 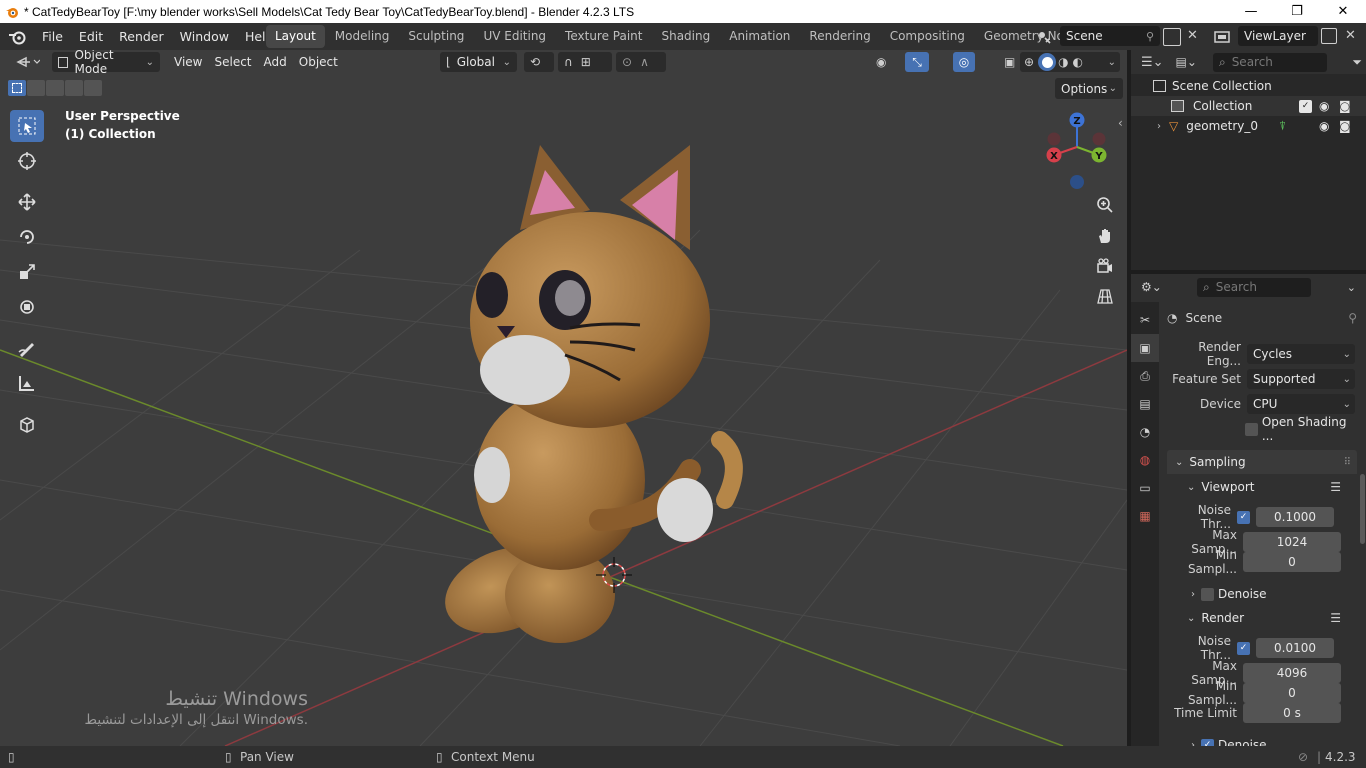 I want to click on chevron-down-icon: ⌄, so click(x=1112, y=62).